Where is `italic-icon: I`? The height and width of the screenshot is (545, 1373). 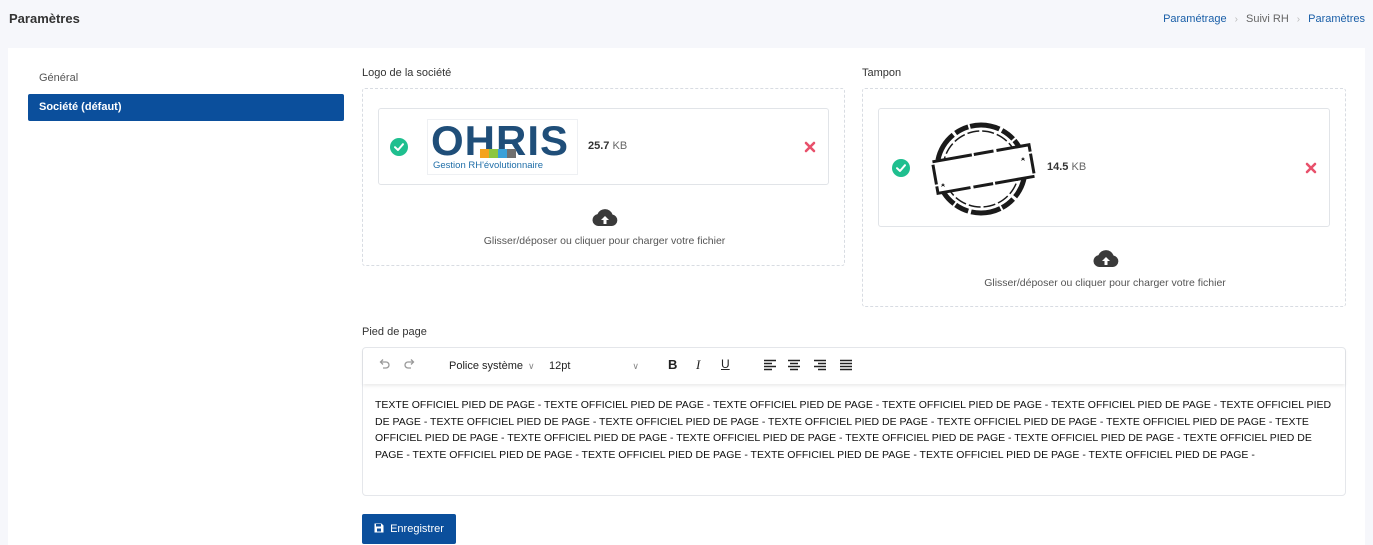 italic-icon: I is located at coordinates (698, 366).